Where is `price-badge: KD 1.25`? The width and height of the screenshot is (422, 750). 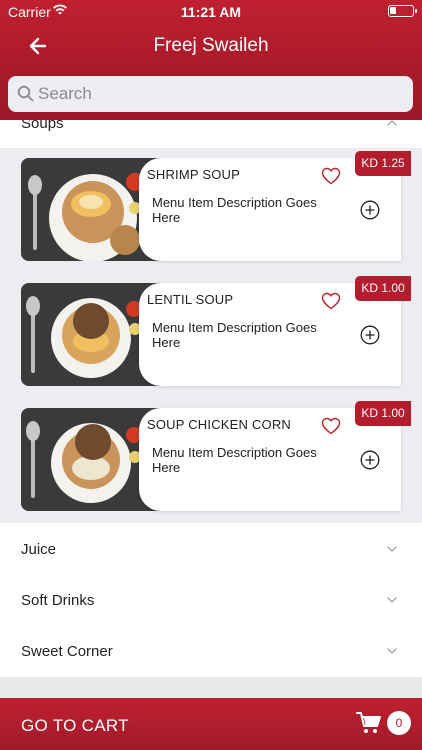
price-badge: KD 1.25 is located at coordinates (383, 163).